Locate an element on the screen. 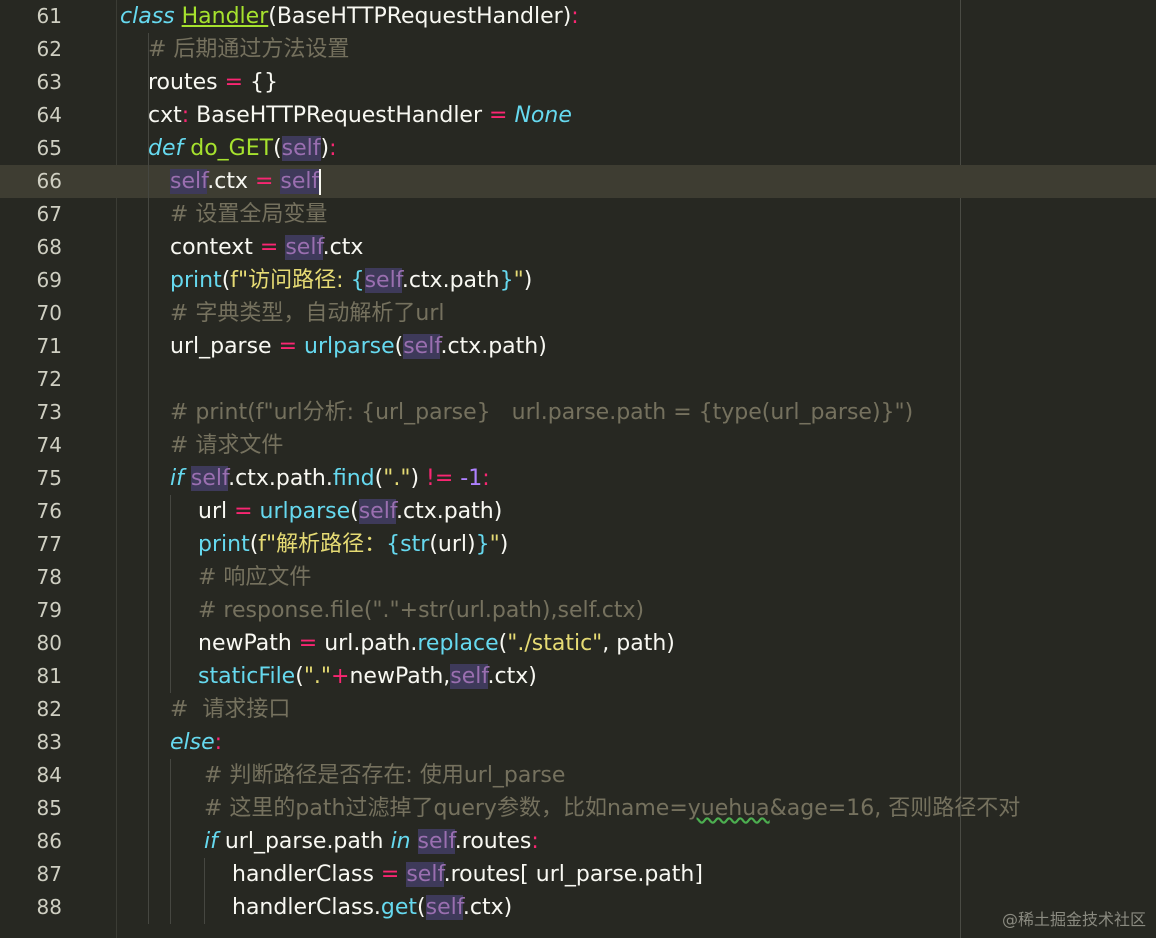 The height and width of the screenshot is (938, 1156). text-cursor is located at coordinates (320, 182).